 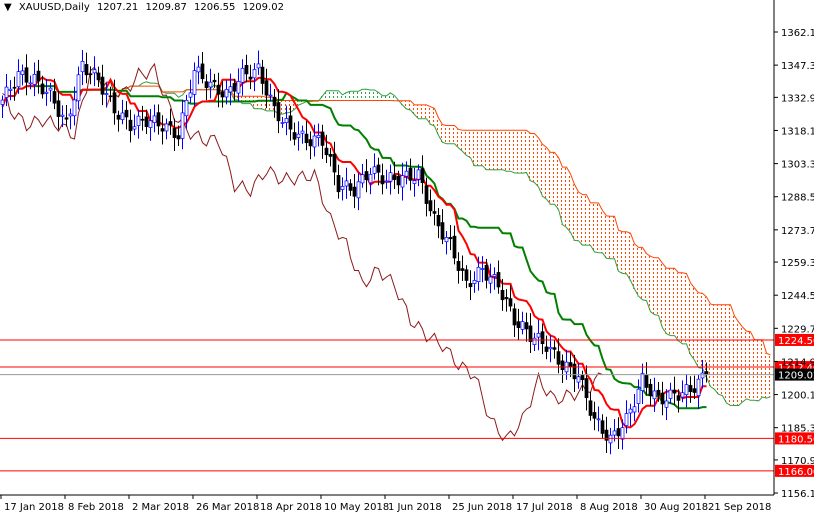 What do you see at coordinates (34, 507) in the screenshot?
I see `time-tick-label: 17 Jan 2018` at bounding box center [34, 507].